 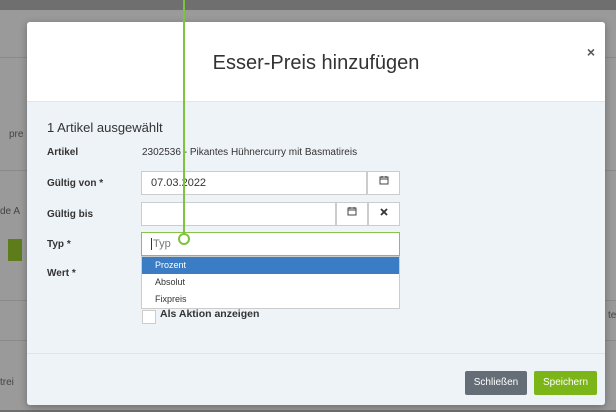 I want to click on clear-x-icon, so click(x=384, y=214).